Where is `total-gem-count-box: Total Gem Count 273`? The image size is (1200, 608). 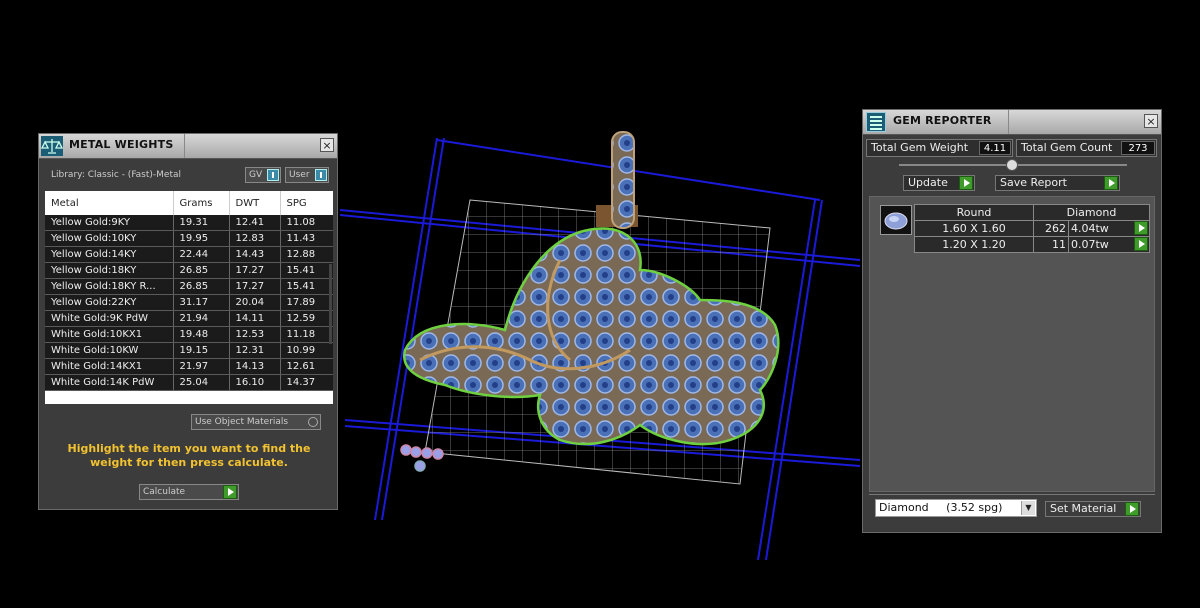
total-gem-count-box: Total Gem Count 273 is located at coordinates (1086, 148).